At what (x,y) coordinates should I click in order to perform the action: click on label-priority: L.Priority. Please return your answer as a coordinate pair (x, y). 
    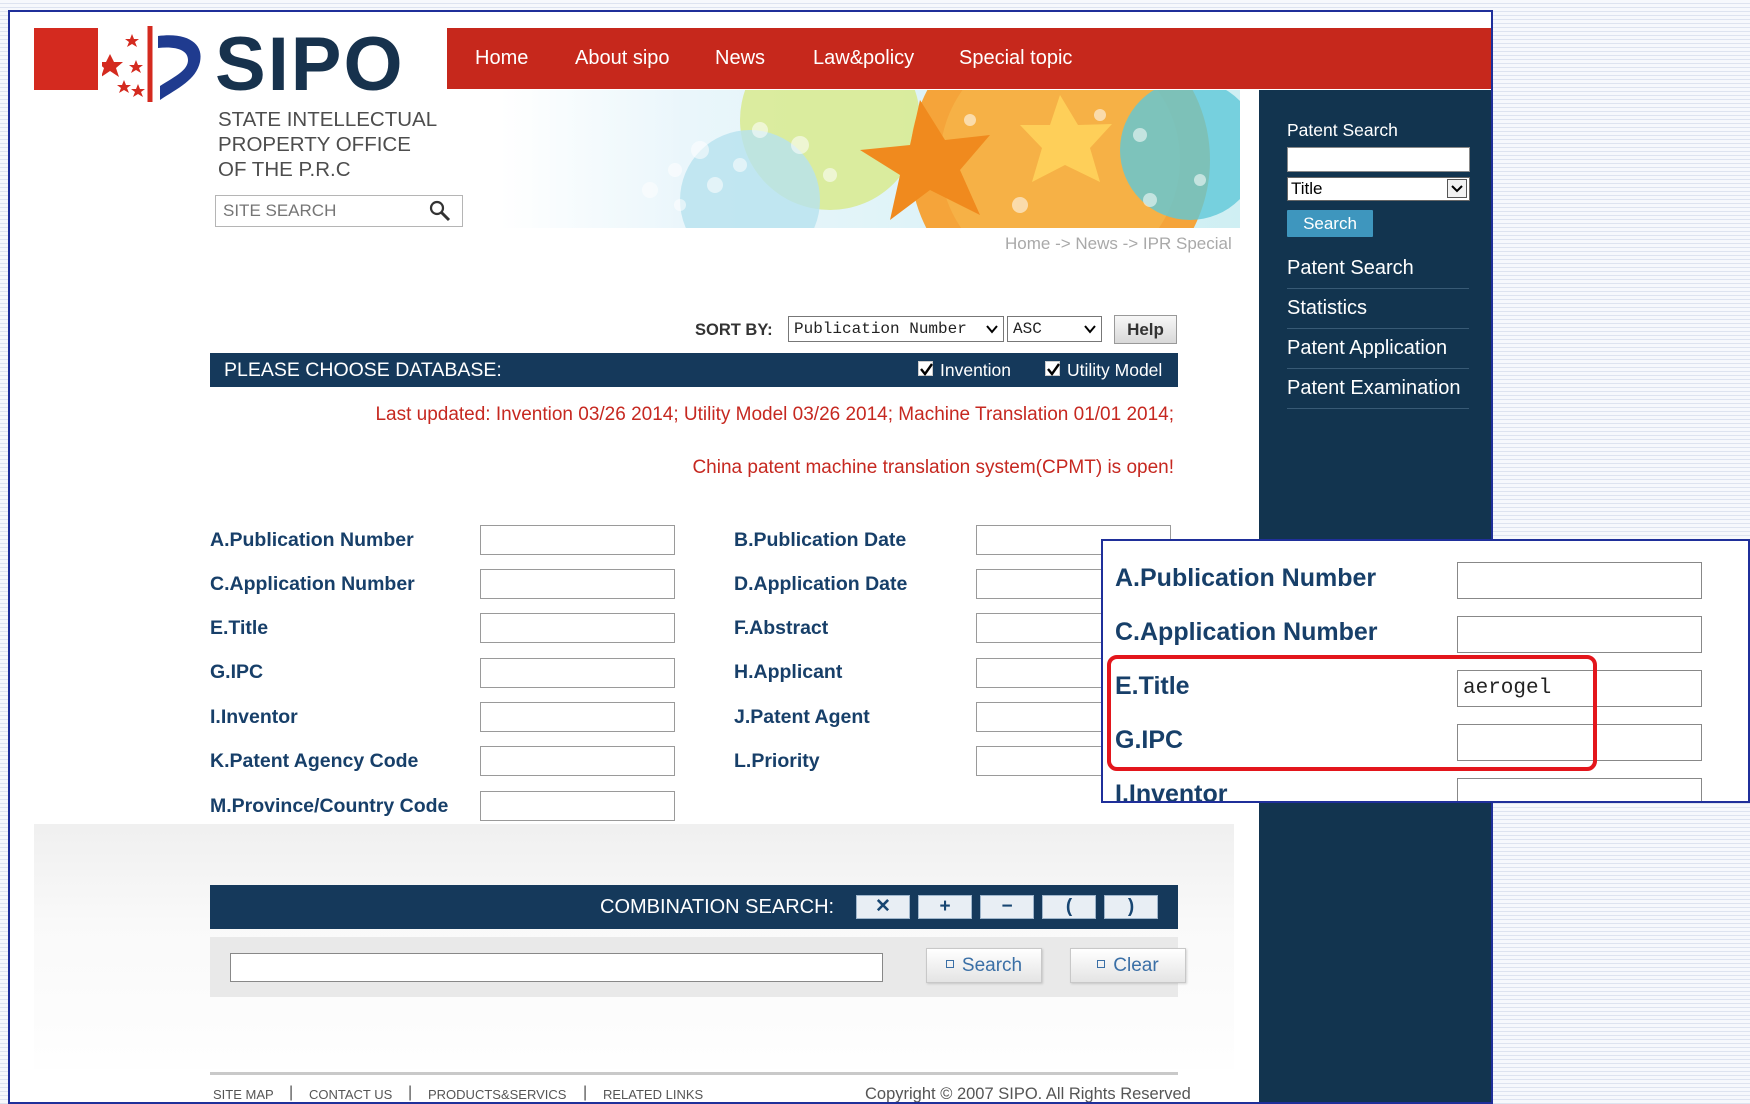
    Looking at the image, I should click on (777, 761).